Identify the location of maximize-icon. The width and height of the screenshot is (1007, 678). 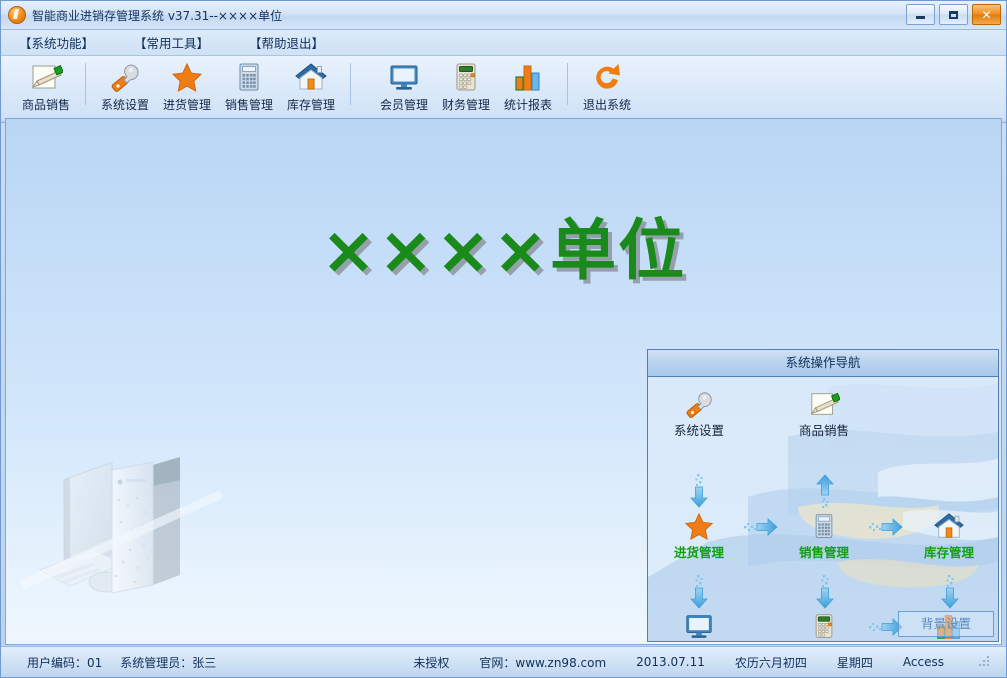
(953, 14).